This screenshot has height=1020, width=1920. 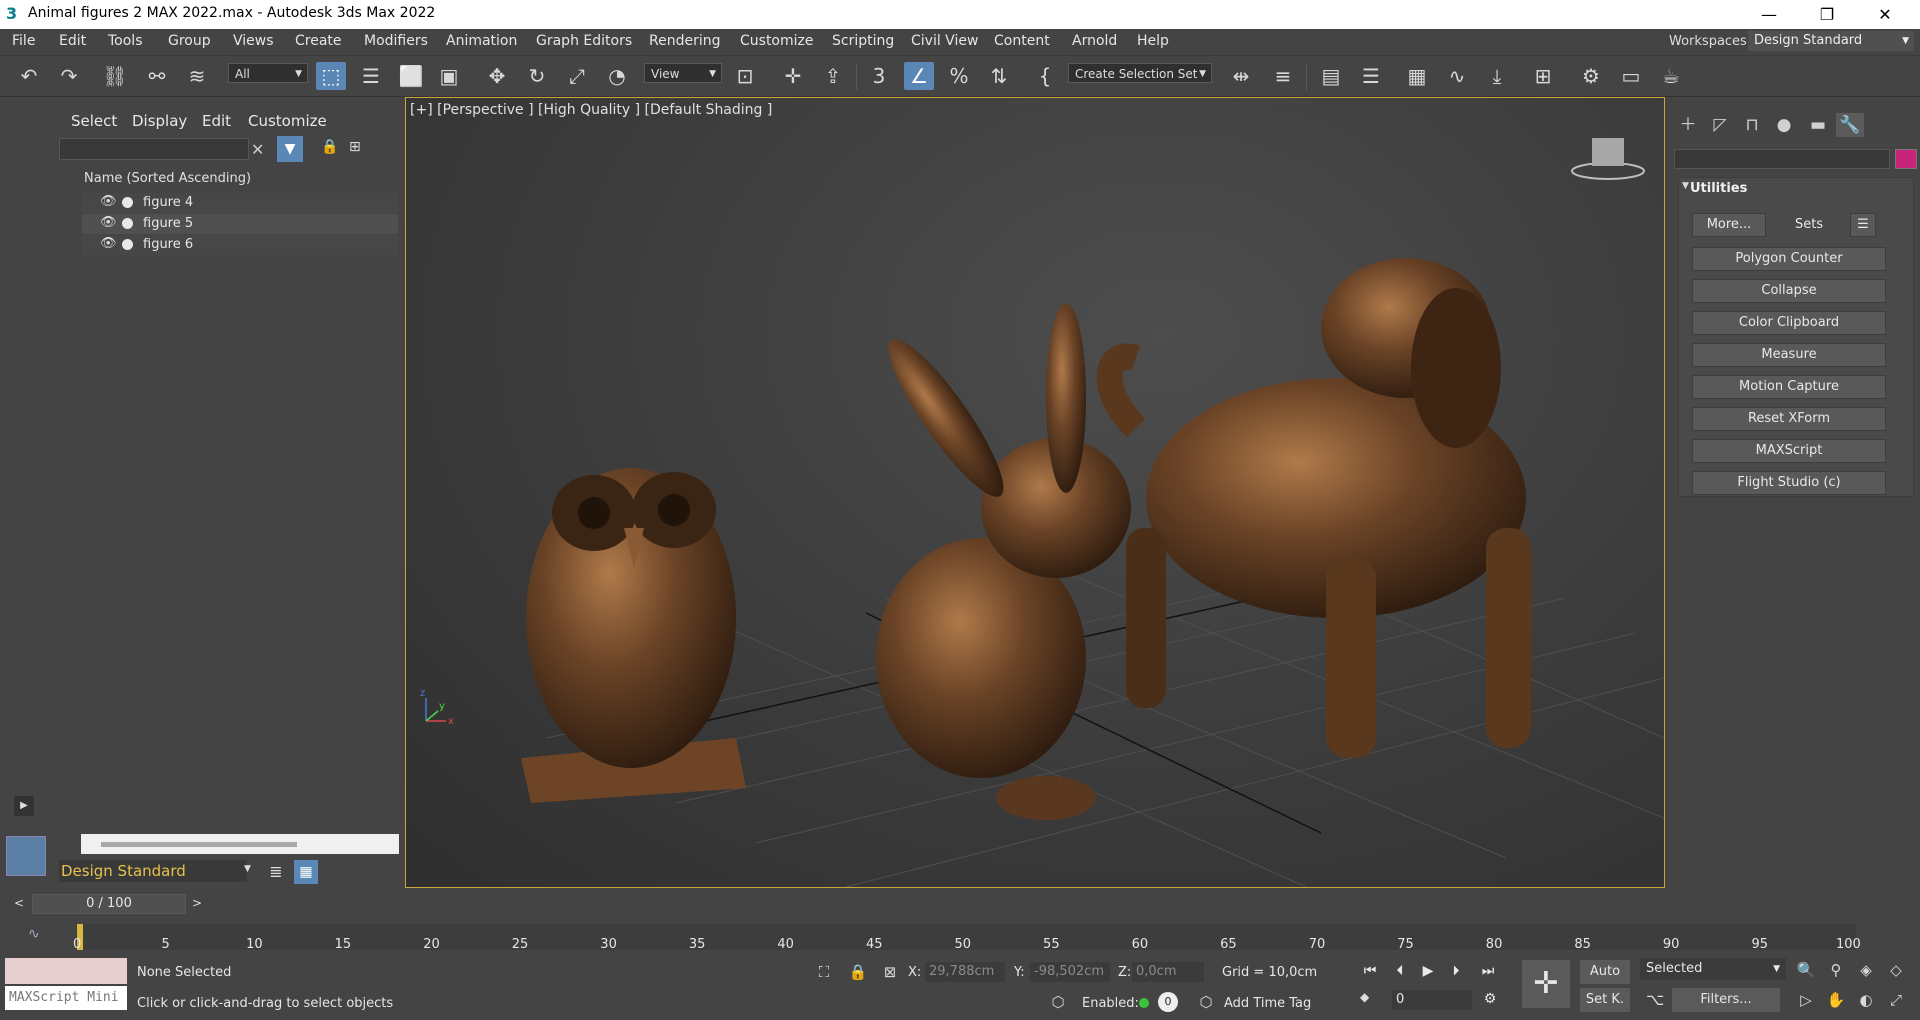 I want to click on menu-file: File, so click(x=23, y=41).